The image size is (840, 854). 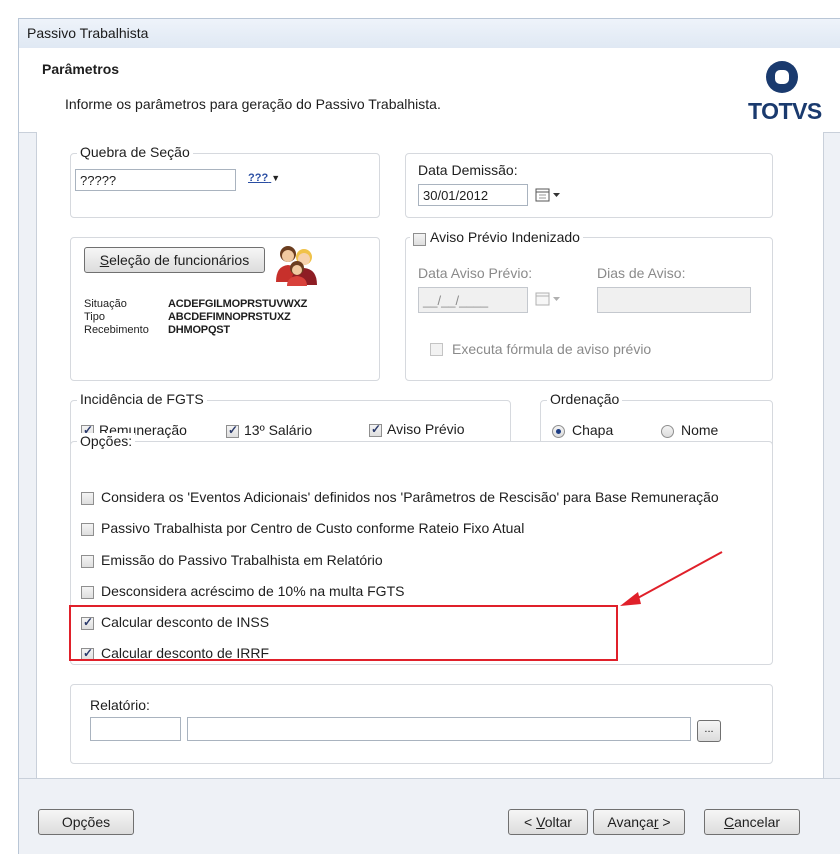 I want to click on fgts-aviso-previo-label: Aviso Prévio, so click(x=426, y=429).